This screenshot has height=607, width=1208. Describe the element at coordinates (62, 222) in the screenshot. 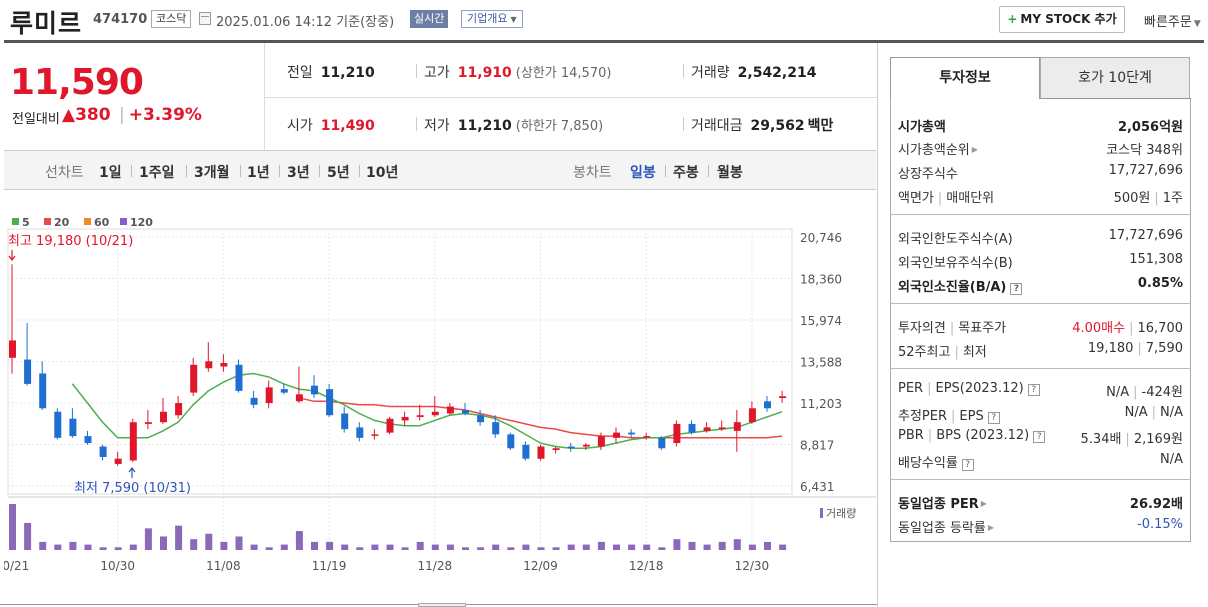

I see `legend-label: 20` at that location.